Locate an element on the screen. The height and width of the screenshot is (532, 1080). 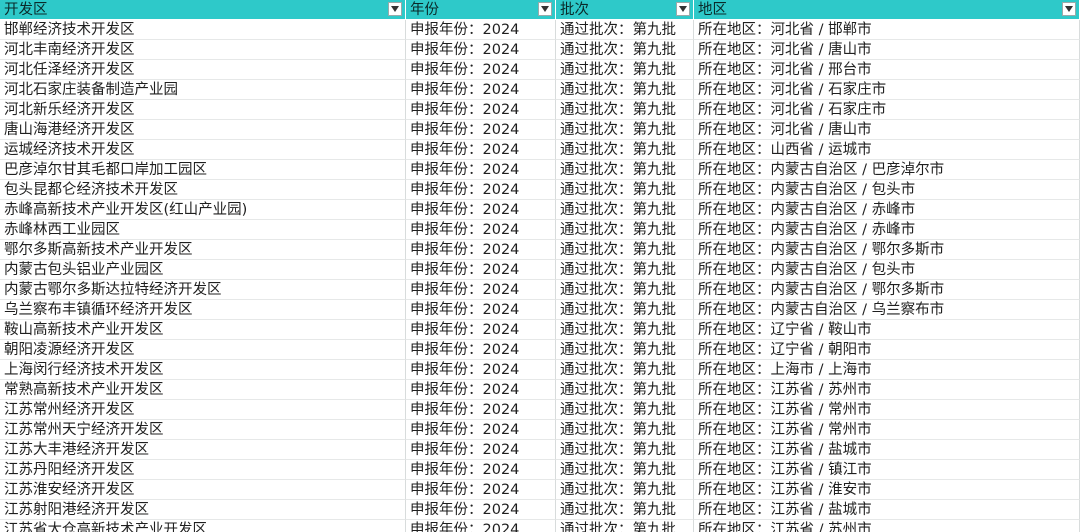
zone-cell: 河北丰南经济开发区 is located at coordinates (203, 50).